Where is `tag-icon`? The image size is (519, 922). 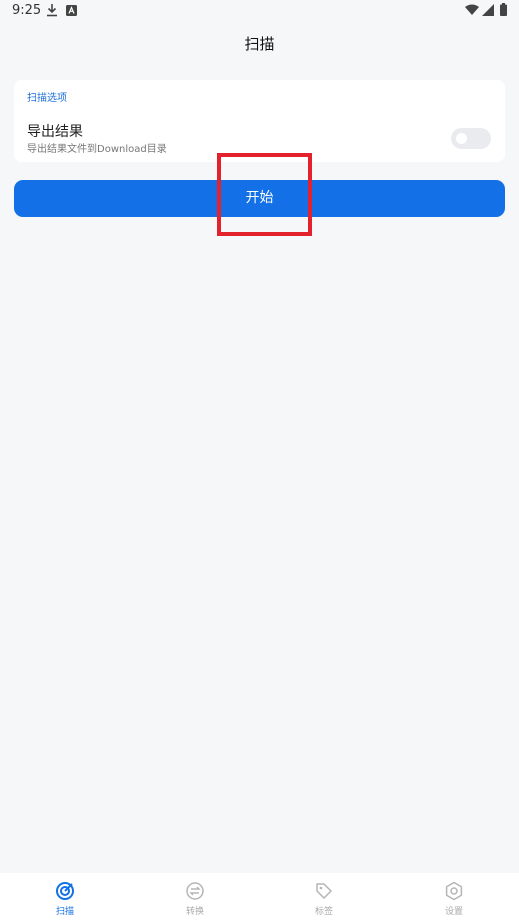 tag-icon is located at coordinates (324, 891).